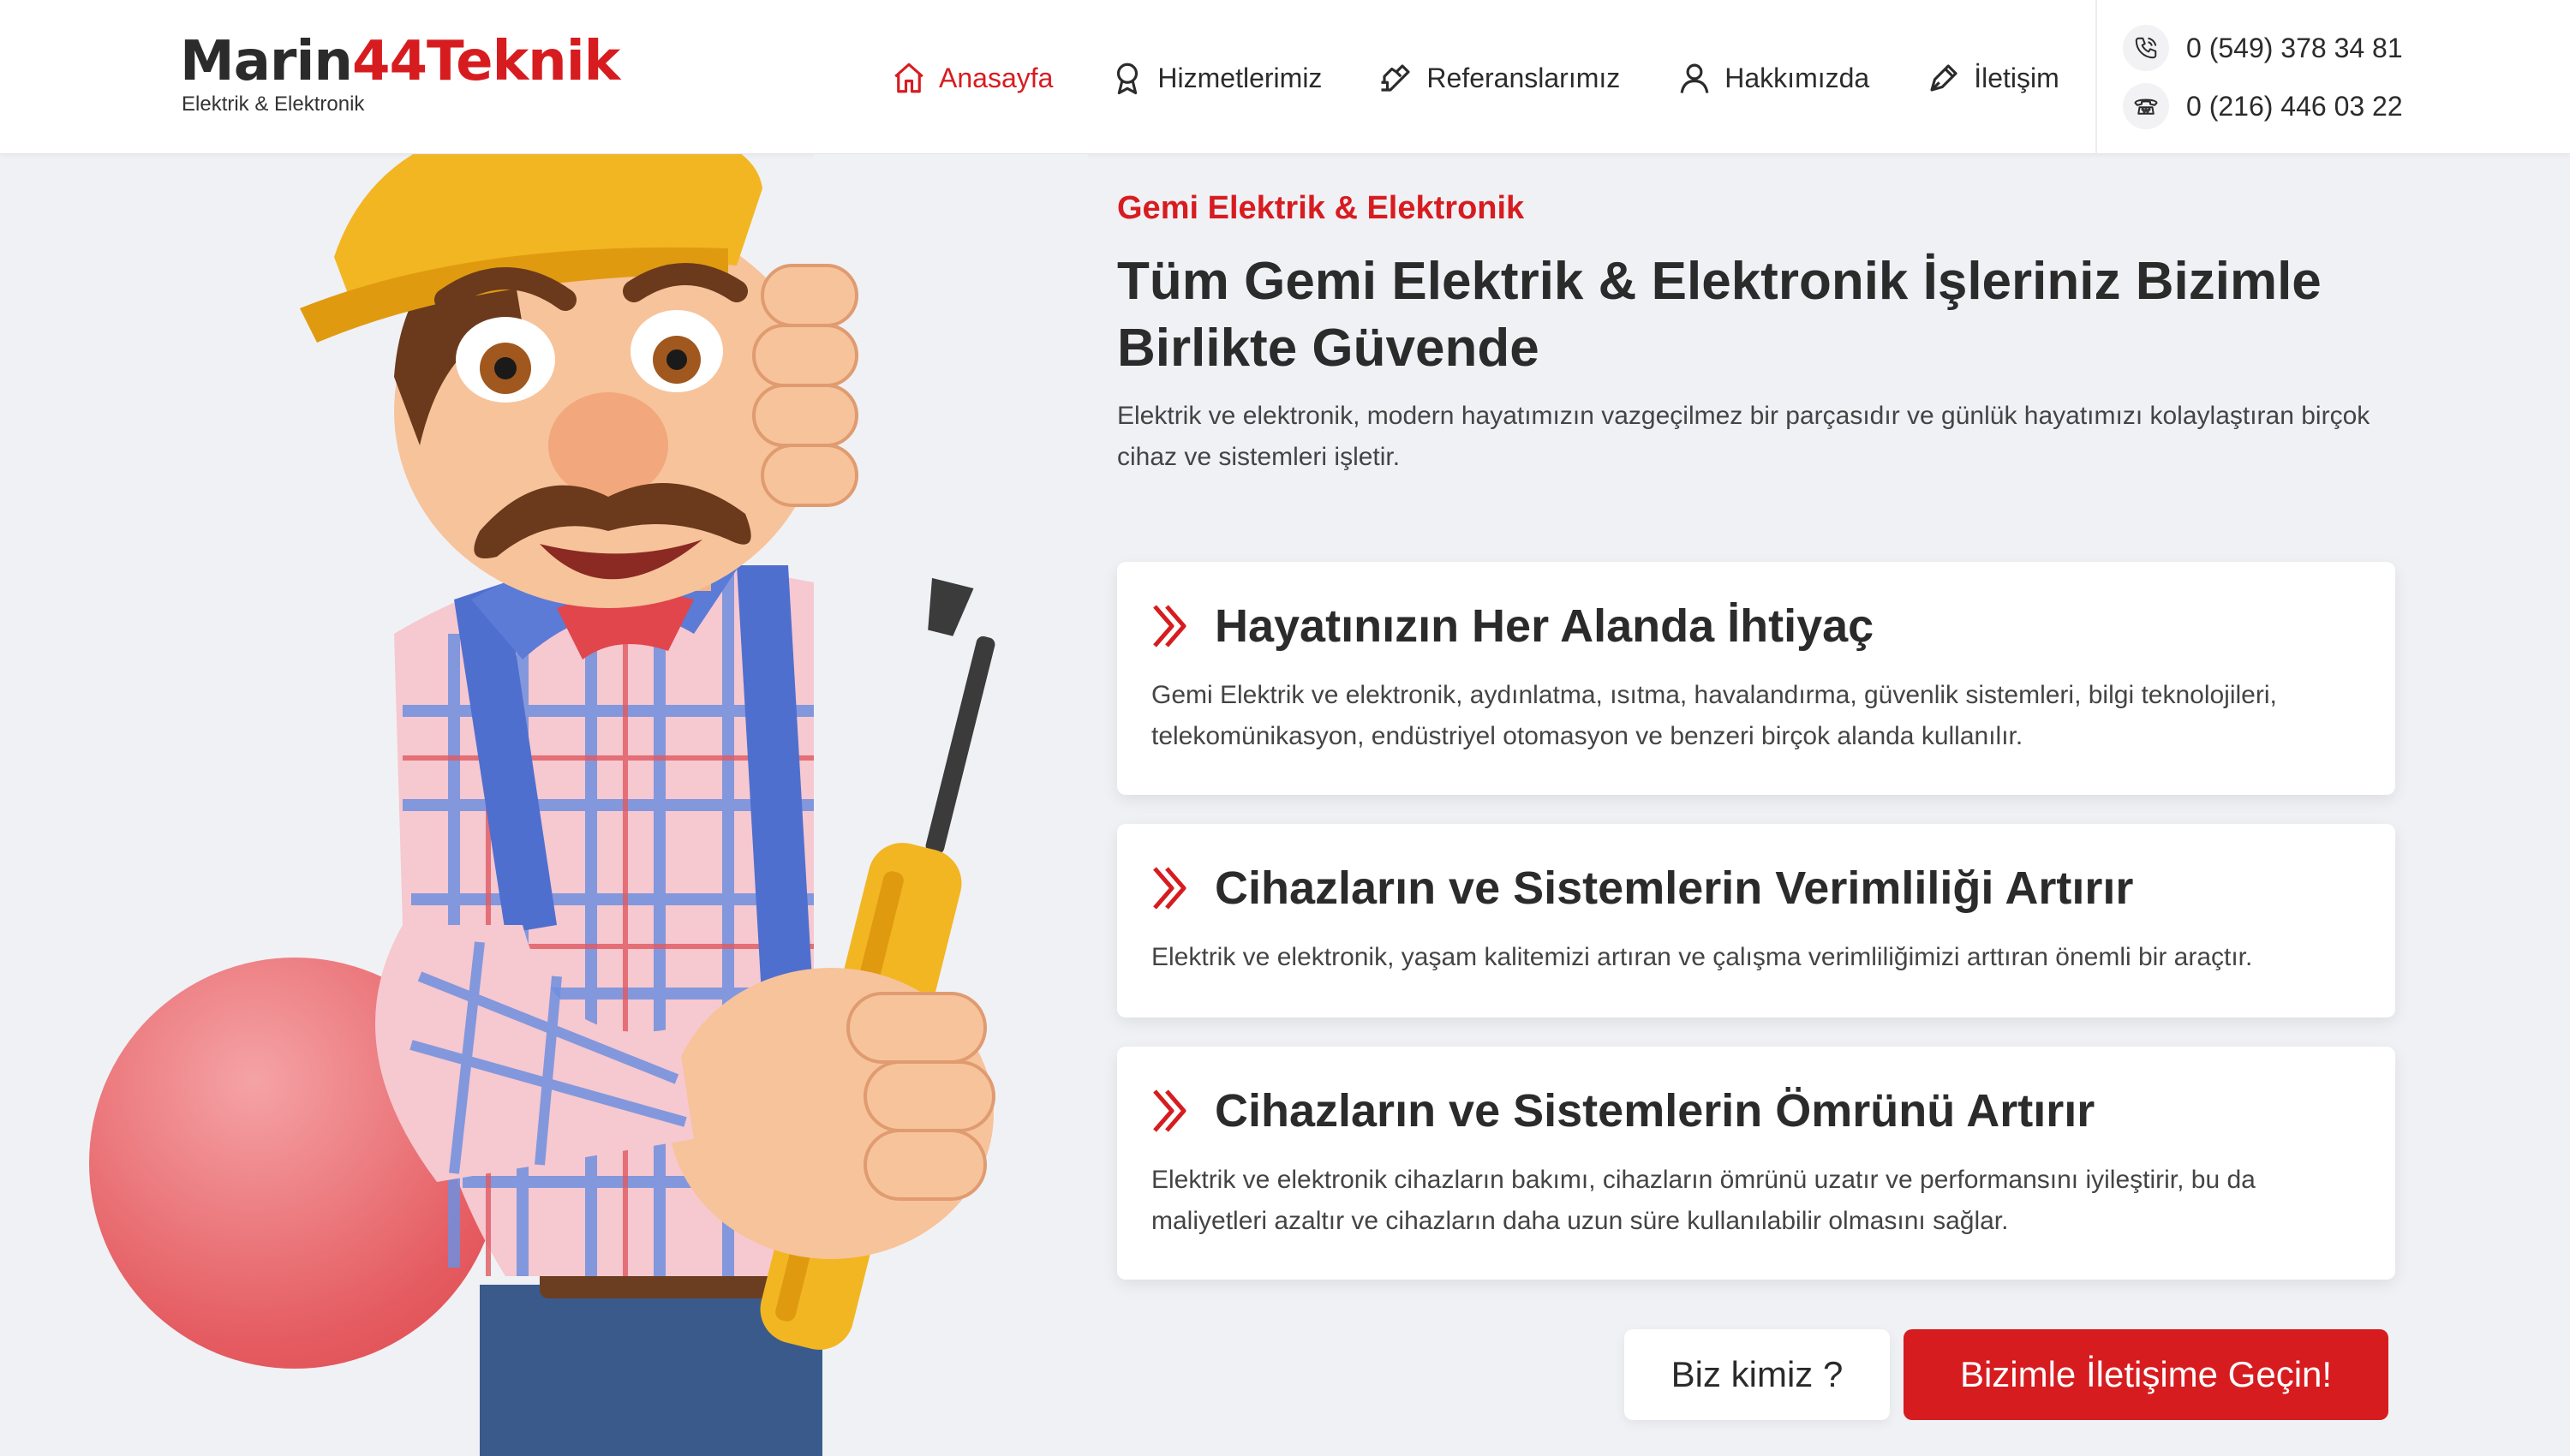 This screenshot has width=2570, height=1456. What do you see at coordinates (273, 104) in the screenshot?
I see `logo-tagline: Elektrik & Elektronik` at bounding box center [273, 104].